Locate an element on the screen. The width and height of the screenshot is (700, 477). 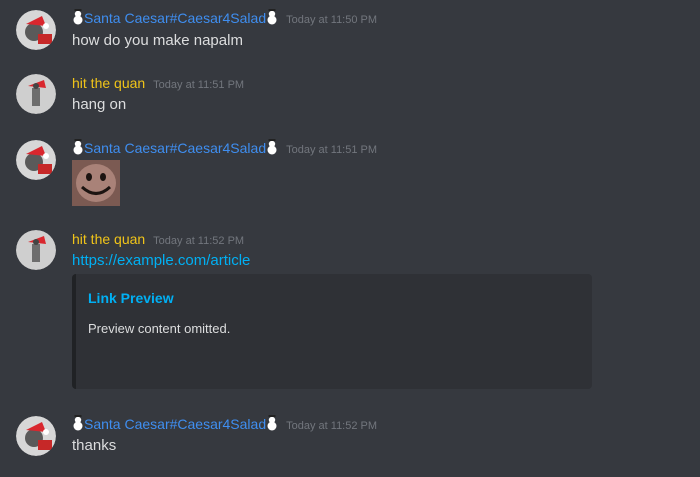
message-header: hit the quan Today at 11:51 PM is located at coordinates (158, 84).